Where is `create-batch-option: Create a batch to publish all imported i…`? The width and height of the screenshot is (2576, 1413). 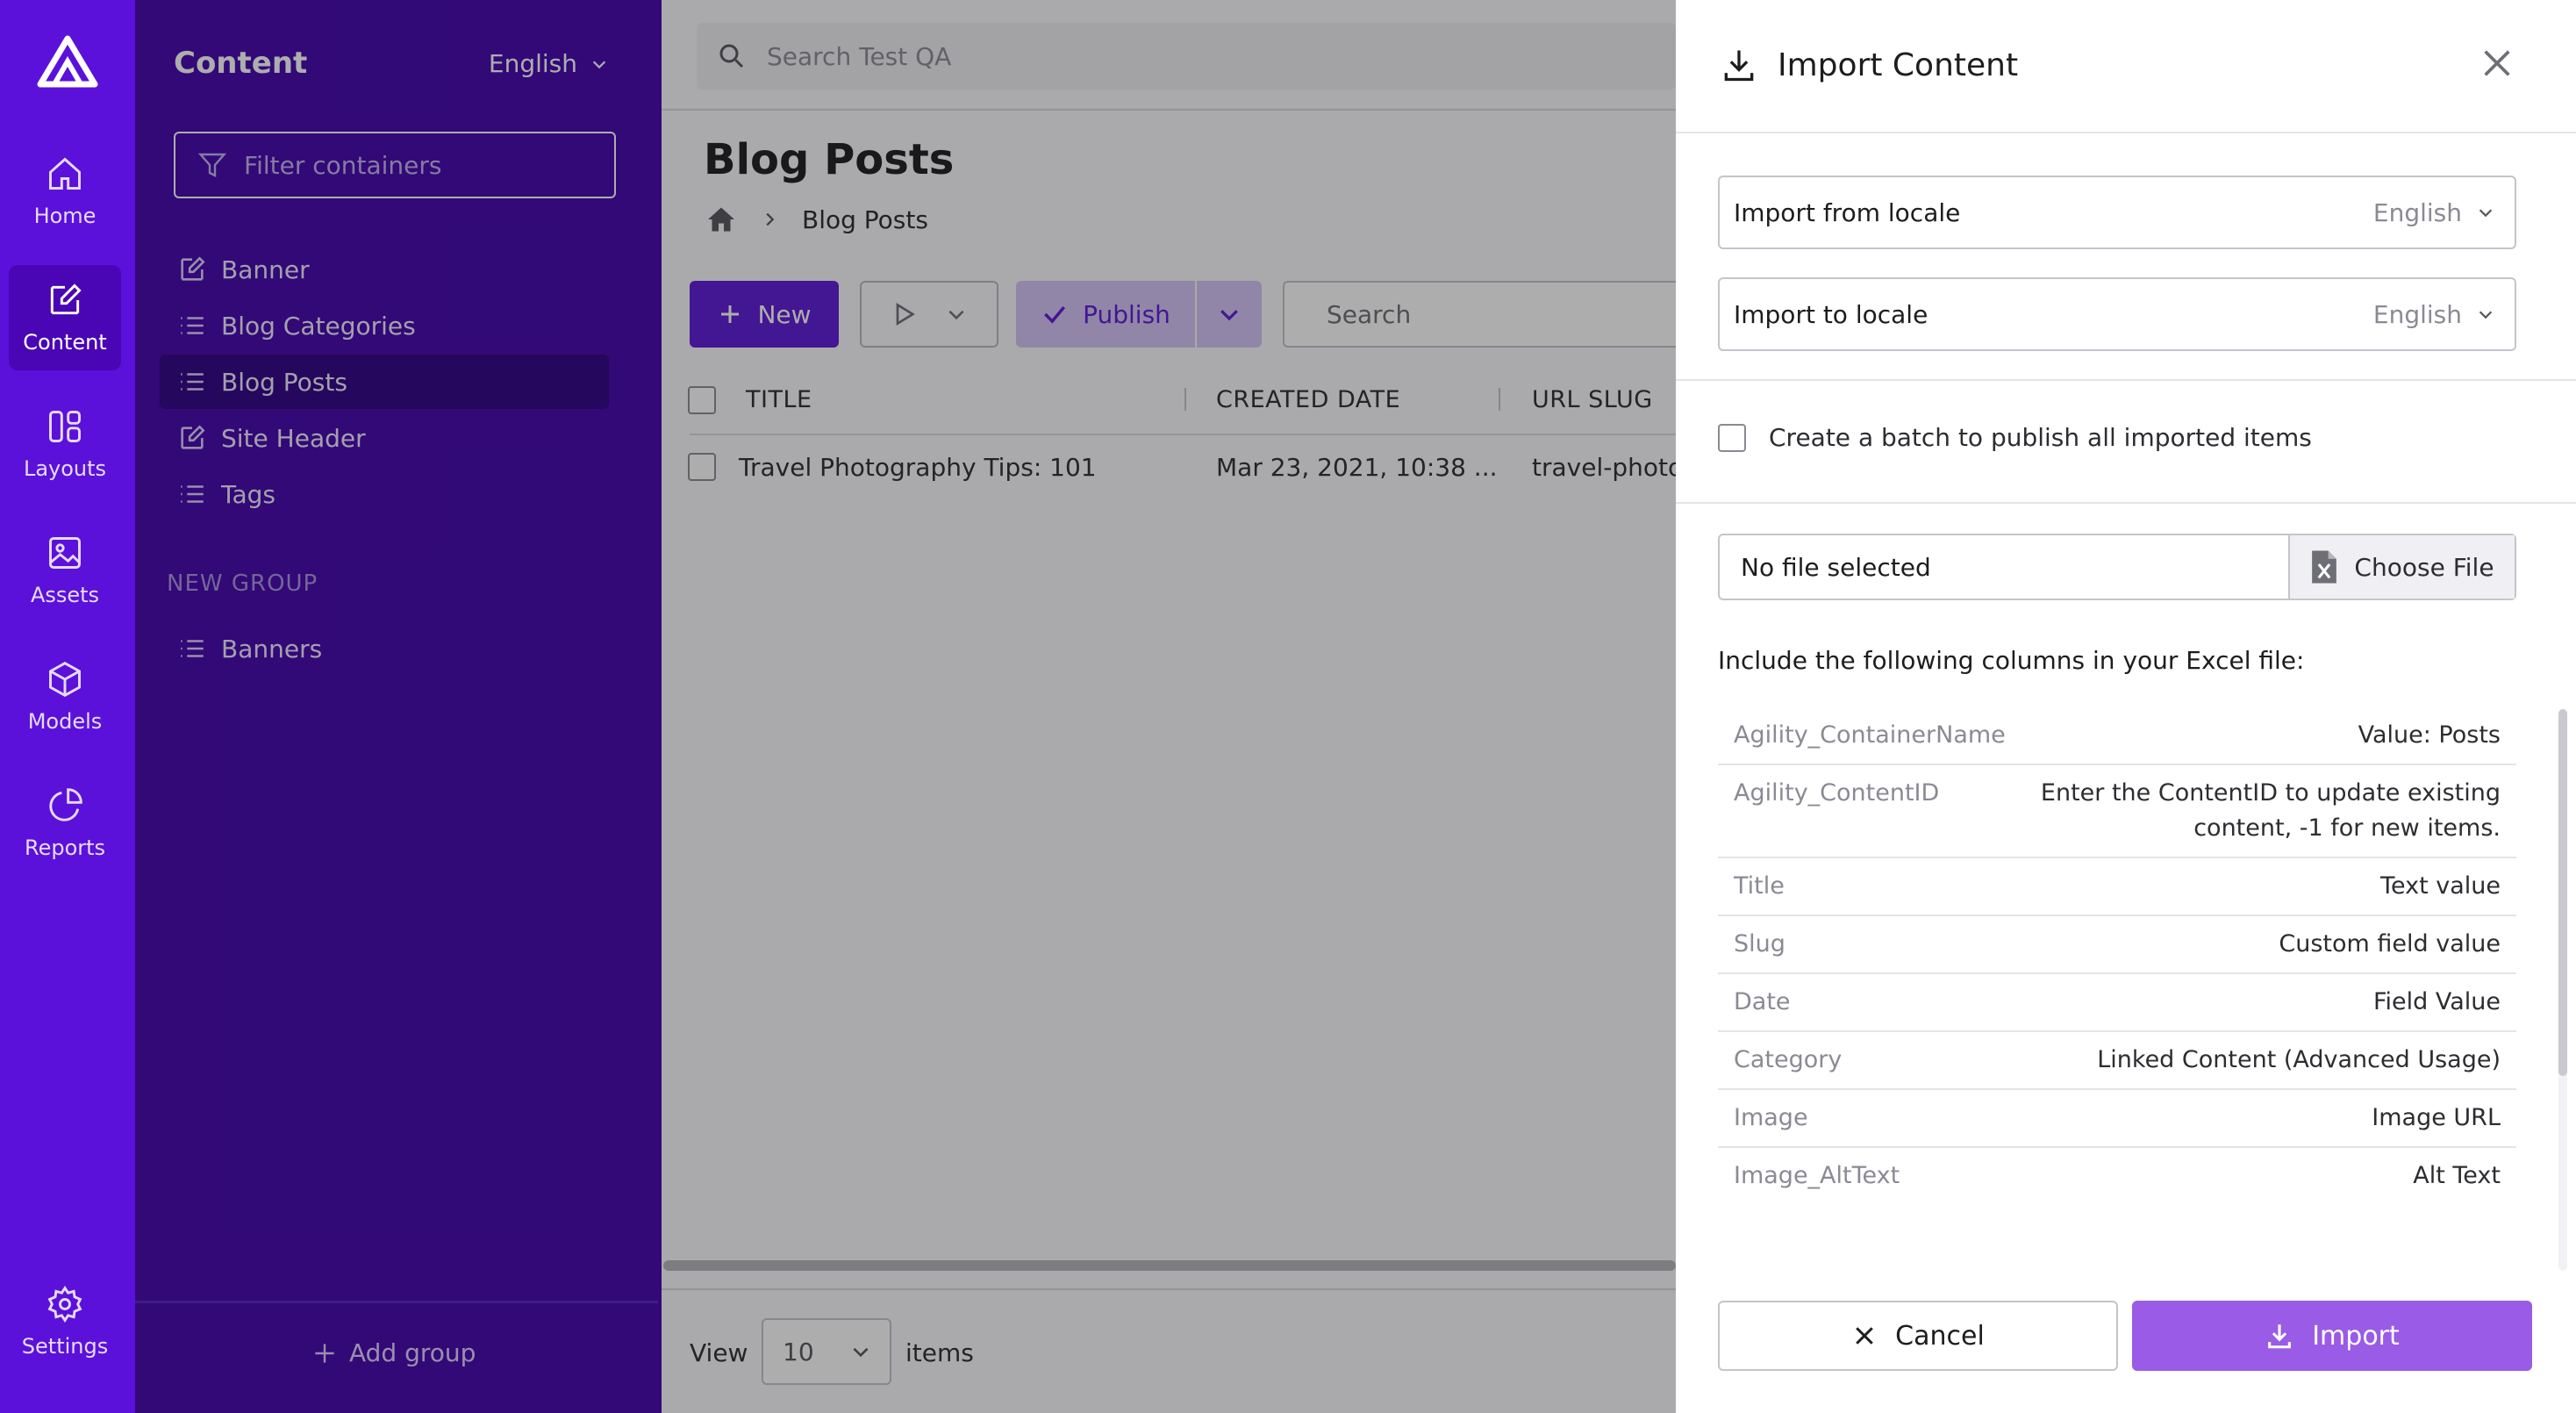
create-batch-option: Create a batch to publish all imported i… is located at coordinates (2015, 437).